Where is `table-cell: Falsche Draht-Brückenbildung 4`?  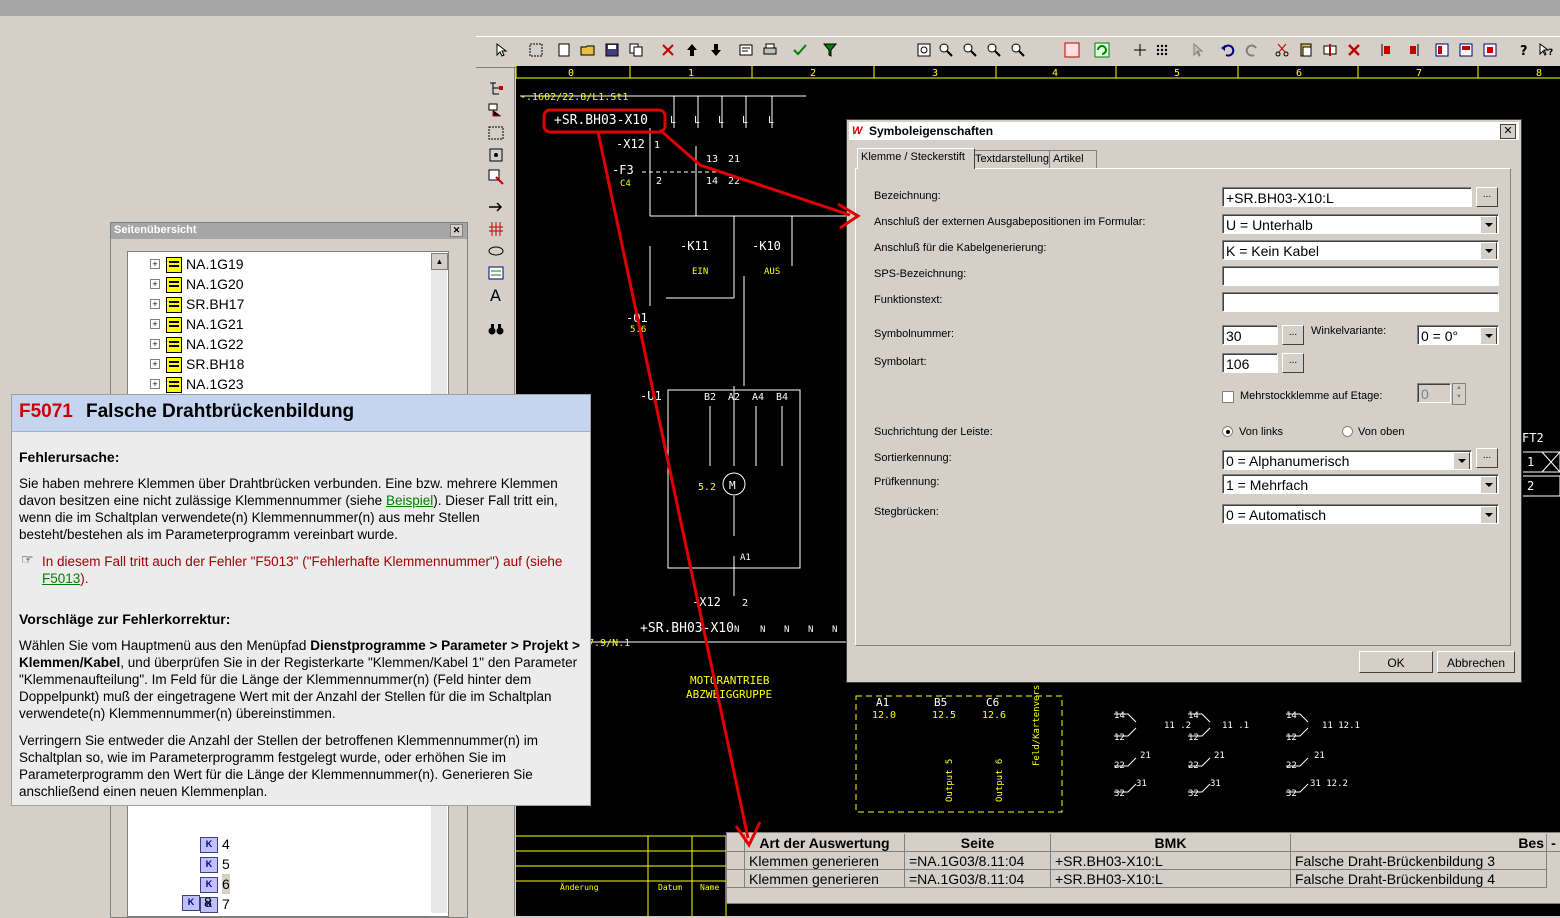 table-cell: Falsche Draht-Brückenbildung 4 is located at coordinates (1419, 879).